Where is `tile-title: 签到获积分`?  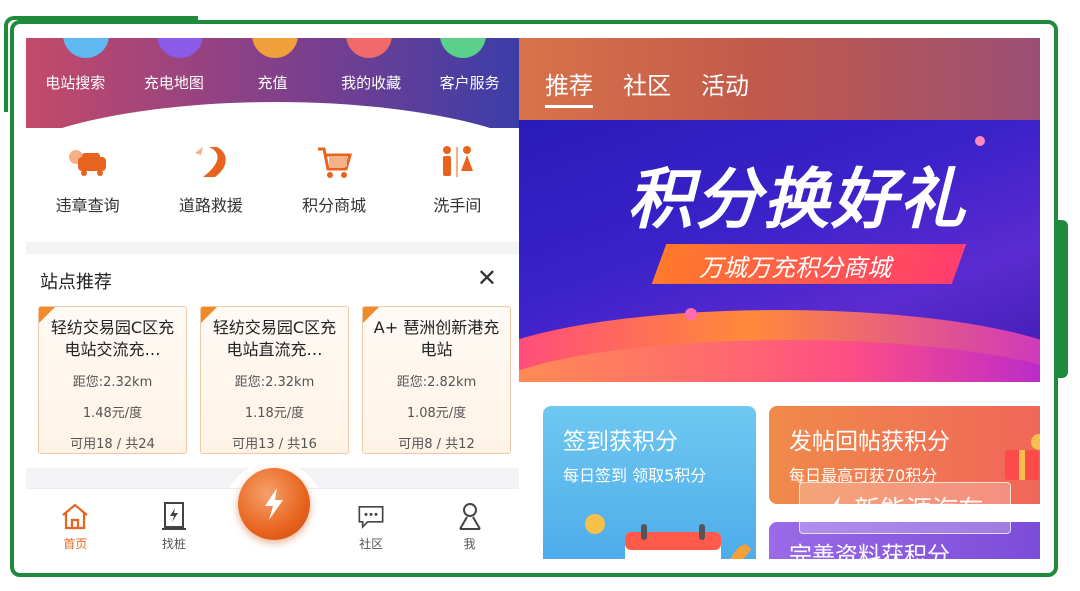
tile-title: 签到获积分 is located at coordinates (620, 442).